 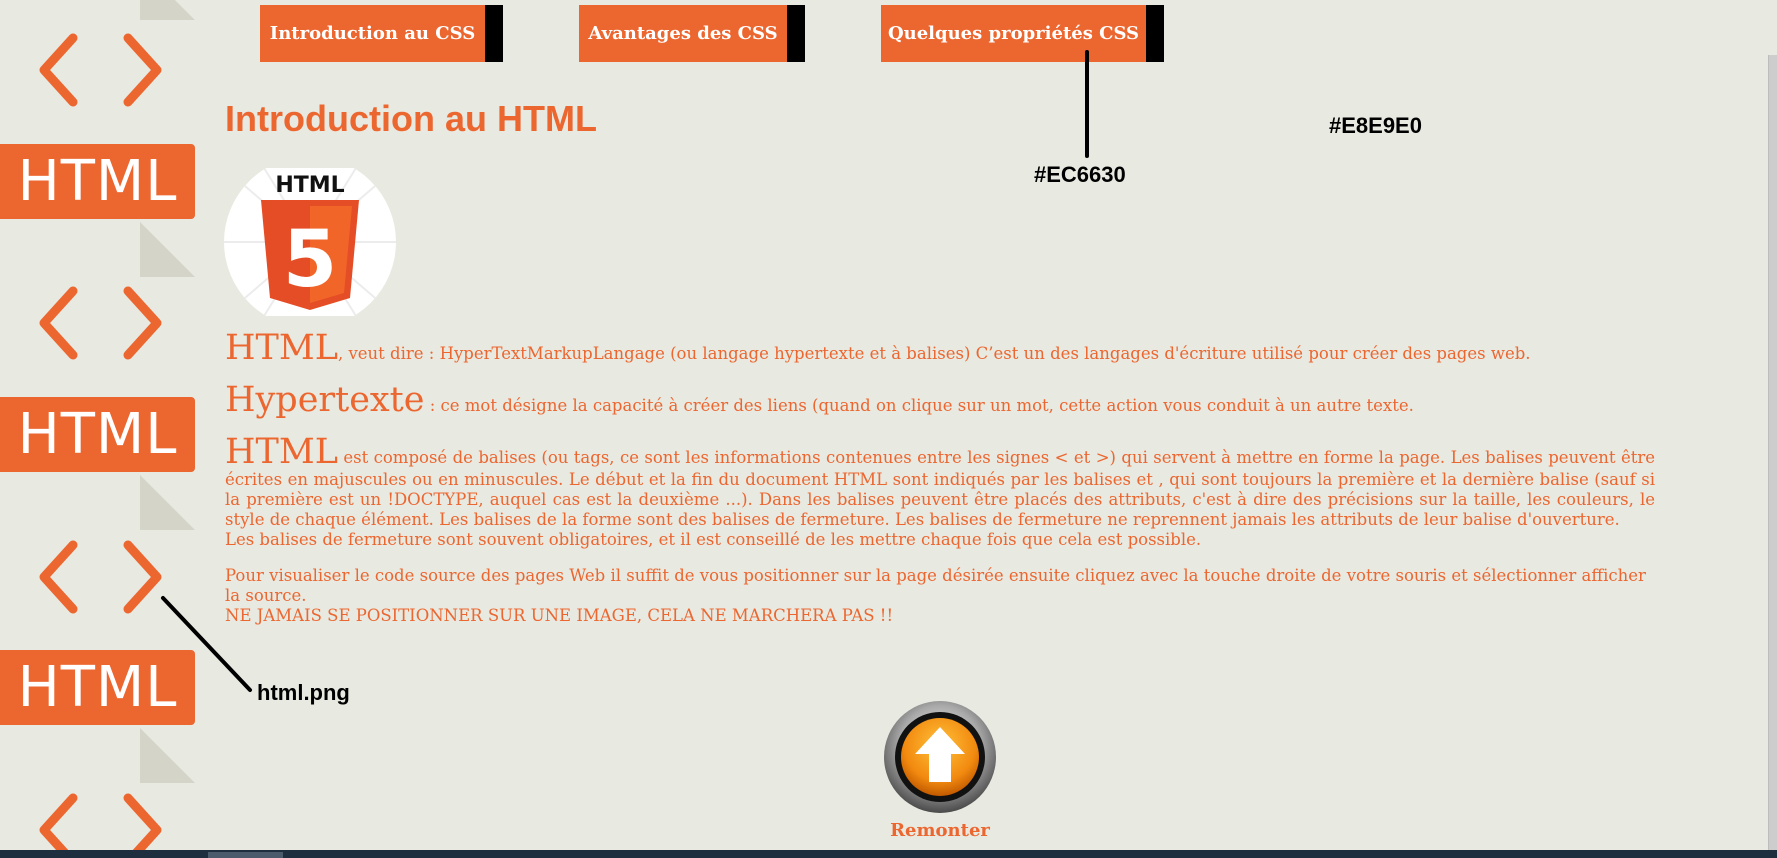 What do you see at coordinates (1022, 33) in the screenshot?
I see `nav-proprietes-css: Quelques propriétés CSS` at bounding box center [1022, 33].